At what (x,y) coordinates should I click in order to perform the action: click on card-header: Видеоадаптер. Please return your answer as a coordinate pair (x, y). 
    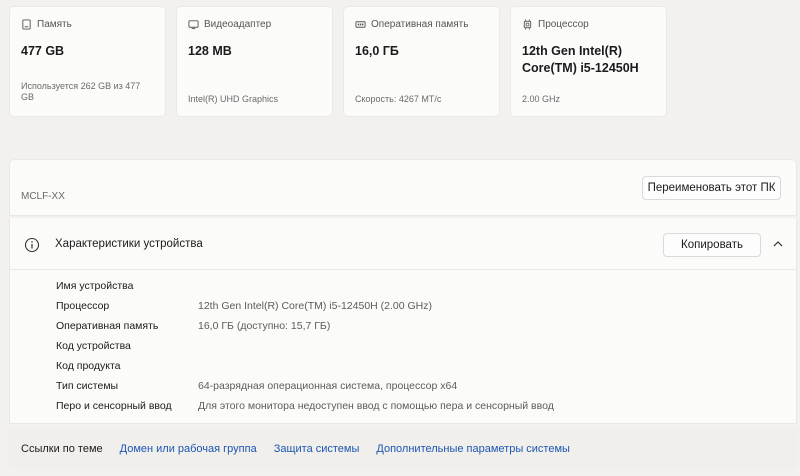
    Looking at the image, I should click on (254, 24).